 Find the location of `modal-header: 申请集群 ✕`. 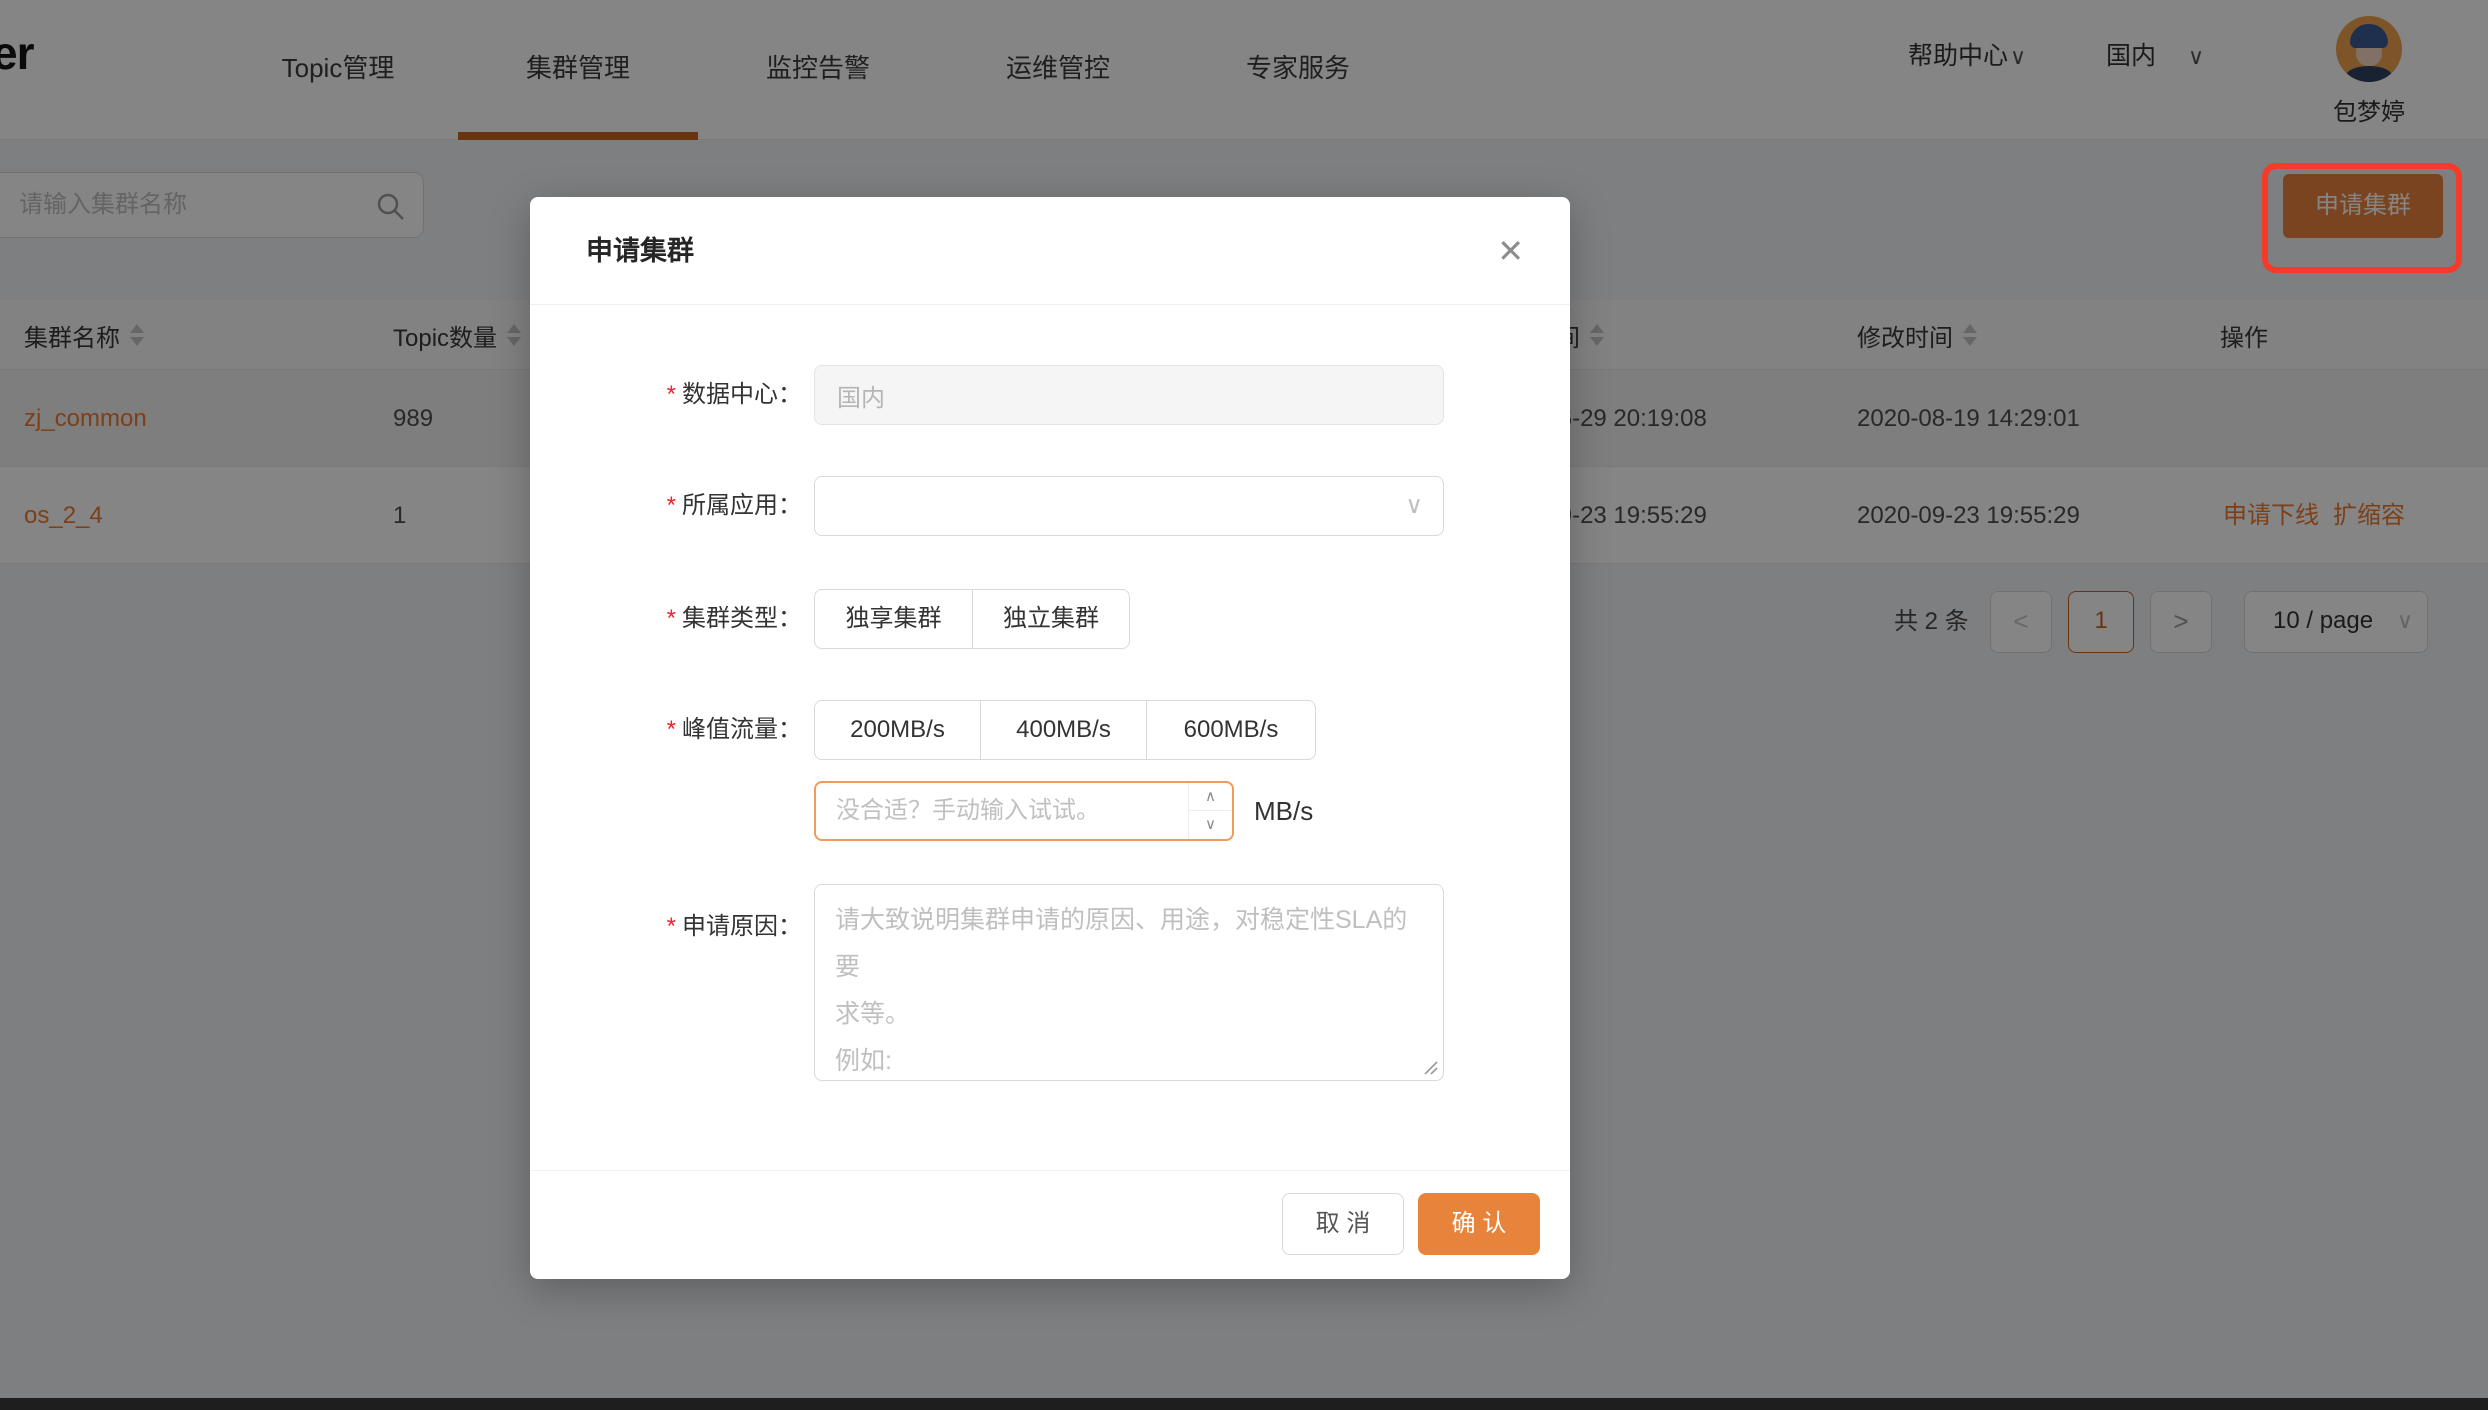

modal-header: 申请集群 ✕ is located at coordinates (1050, 251).